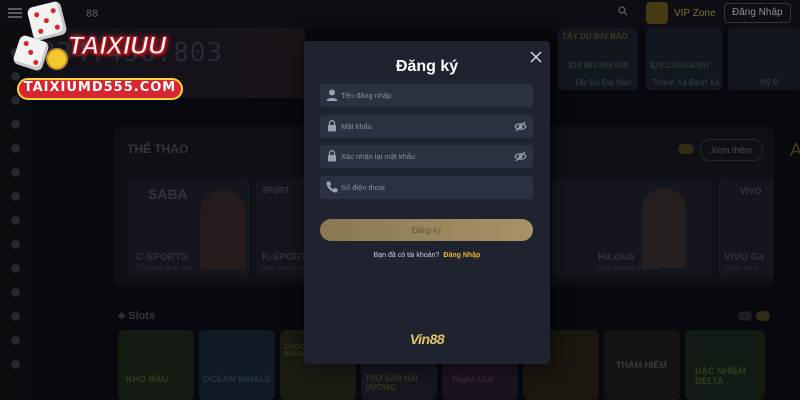  I want to click on password-input, so click(423, 126).